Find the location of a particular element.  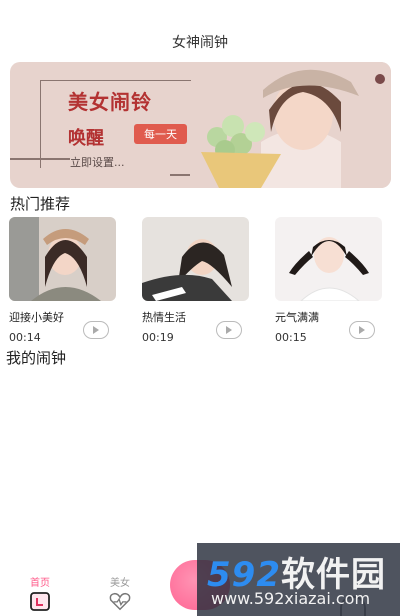

section-title-my-alarms: 我的闹钟 is located at coordinates (36, 358).